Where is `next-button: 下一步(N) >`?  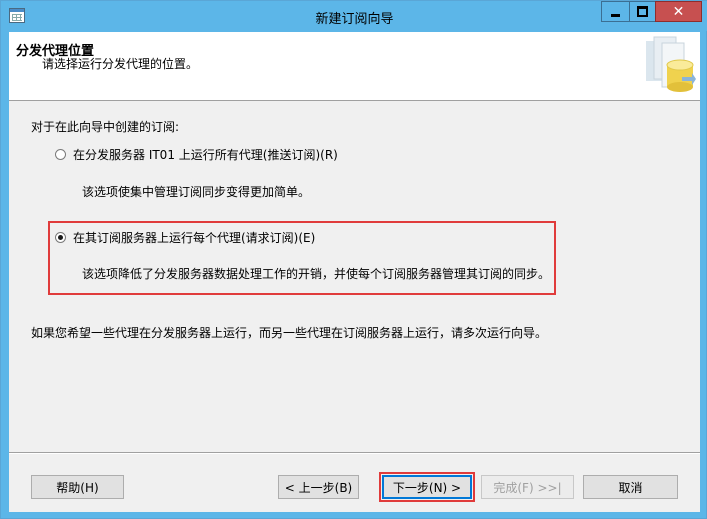
next-button: 下一步(N) > is located at coordinates (427, 487).